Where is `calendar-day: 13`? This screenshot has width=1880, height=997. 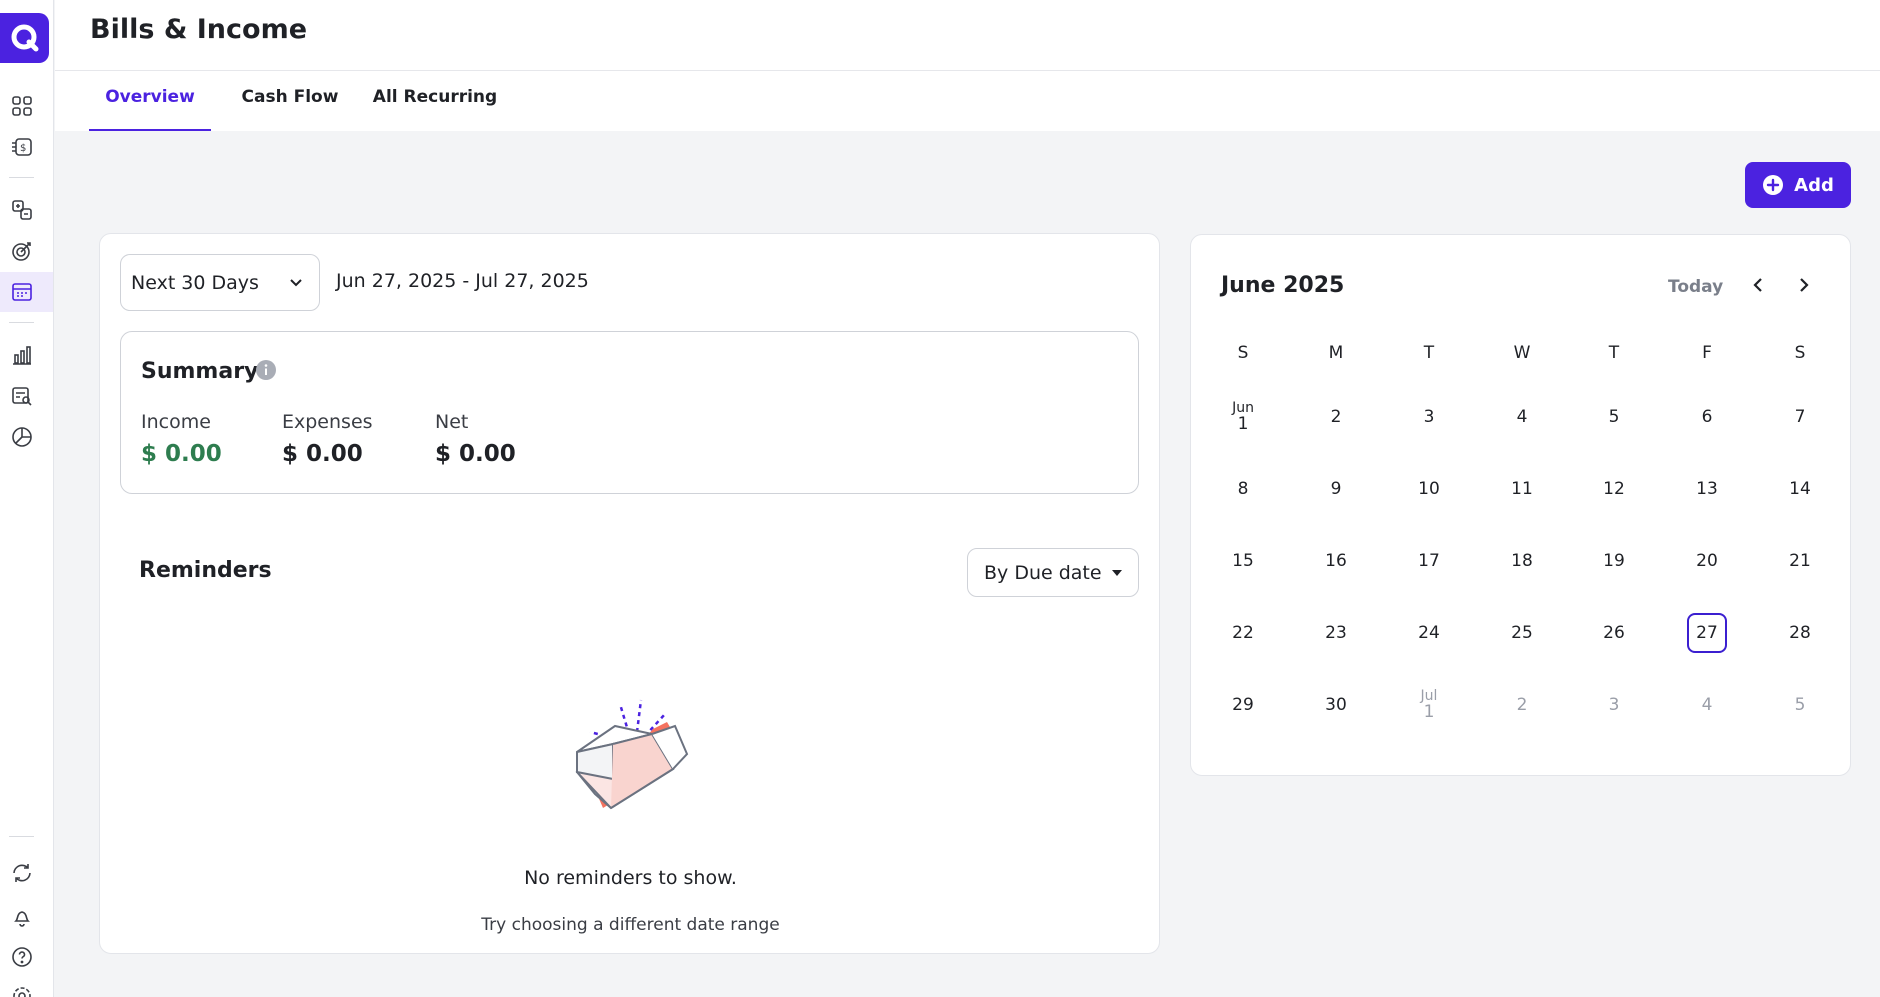 calendar-day: 13 is located at coordinates (1707, 489).